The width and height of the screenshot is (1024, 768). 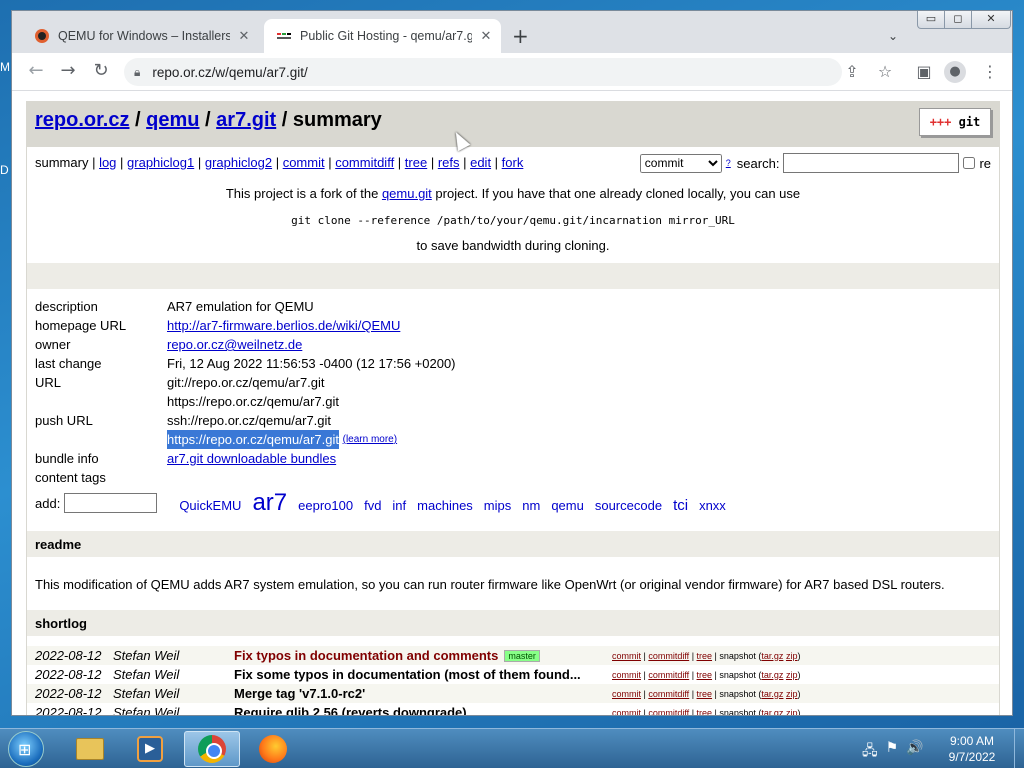 What do you see at coordinates (972, 749) in the screenshot?
I see `clock: 9:00 AM 9/7/2022` at bounding box center [972, 749].